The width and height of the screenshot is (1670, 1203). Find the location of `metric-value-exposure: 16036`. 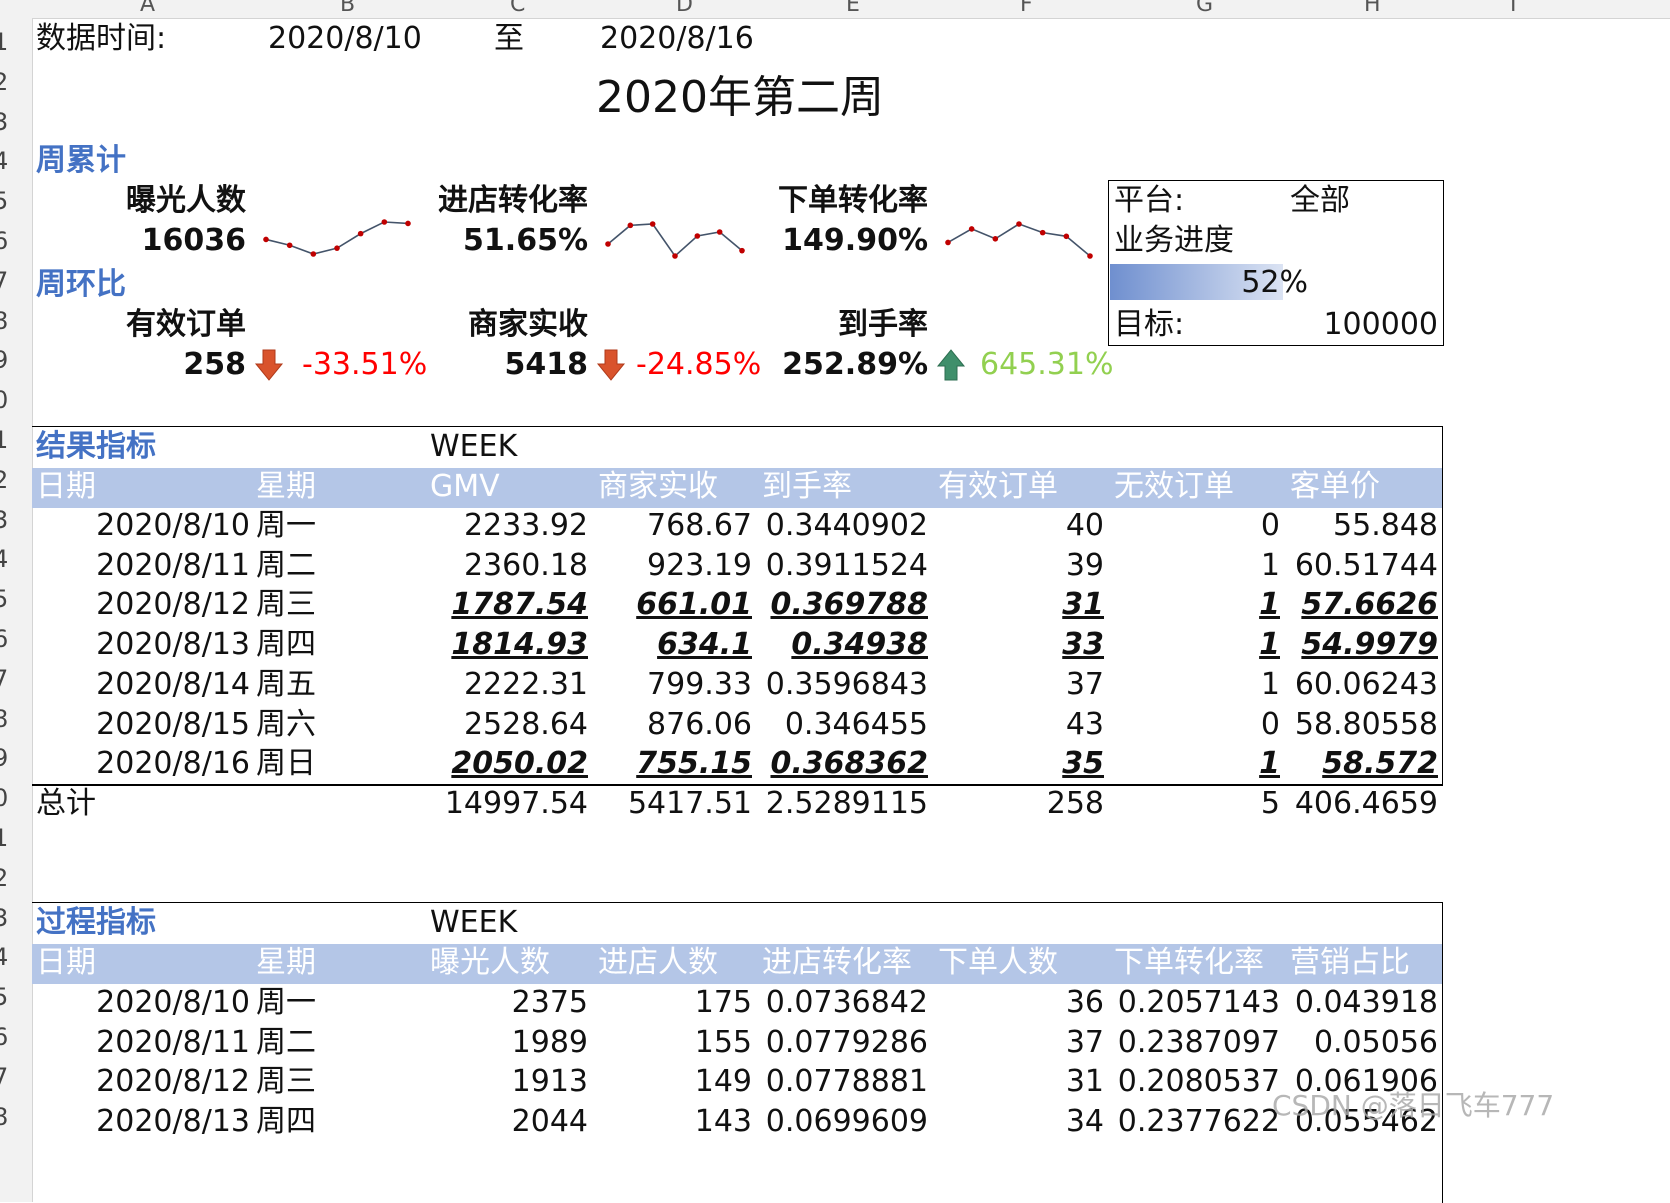

metric-value-exposure: 16036 is located at coordinates (143, 241).